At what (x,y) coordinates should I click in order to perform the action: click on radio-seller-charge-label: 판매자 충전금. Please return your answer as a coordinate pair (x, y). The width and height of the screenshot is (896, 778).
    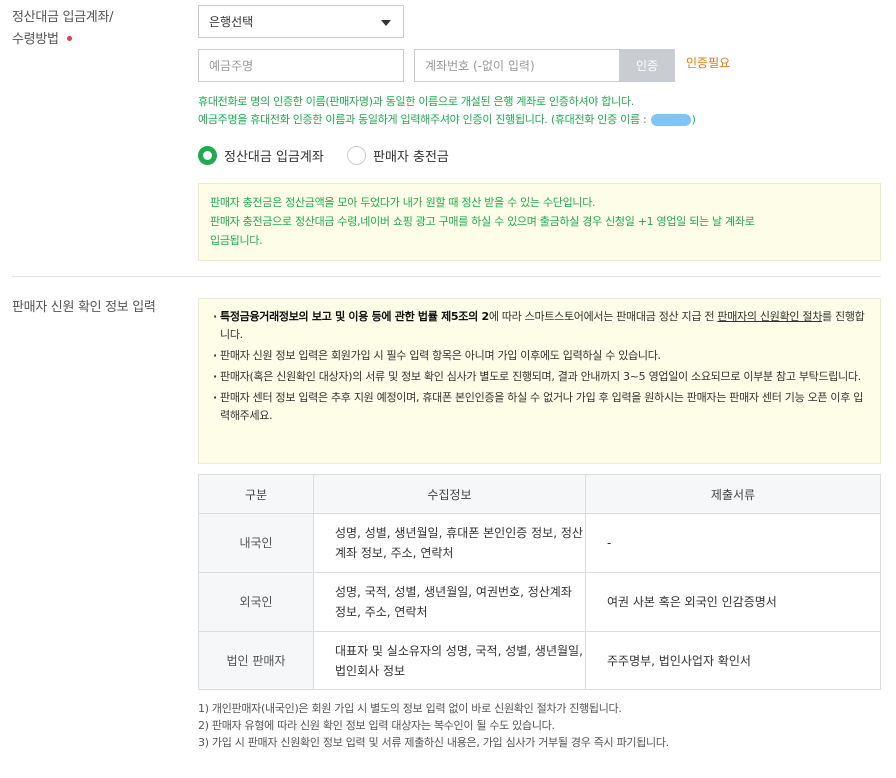
    Looking at the image, I should click on (411, 157).